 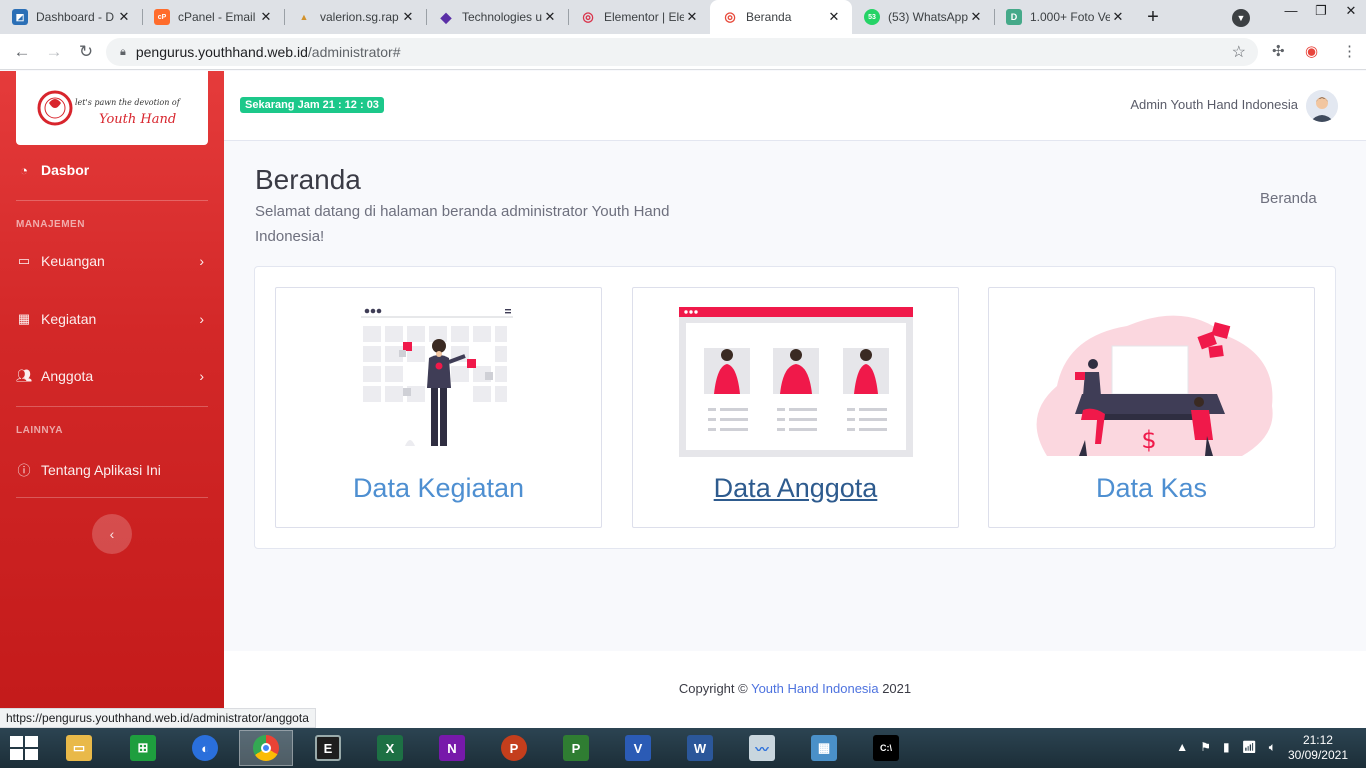 I want to click on browser-tab: 53 (53) WhatsApp ✕, so click(x=923, y=17).